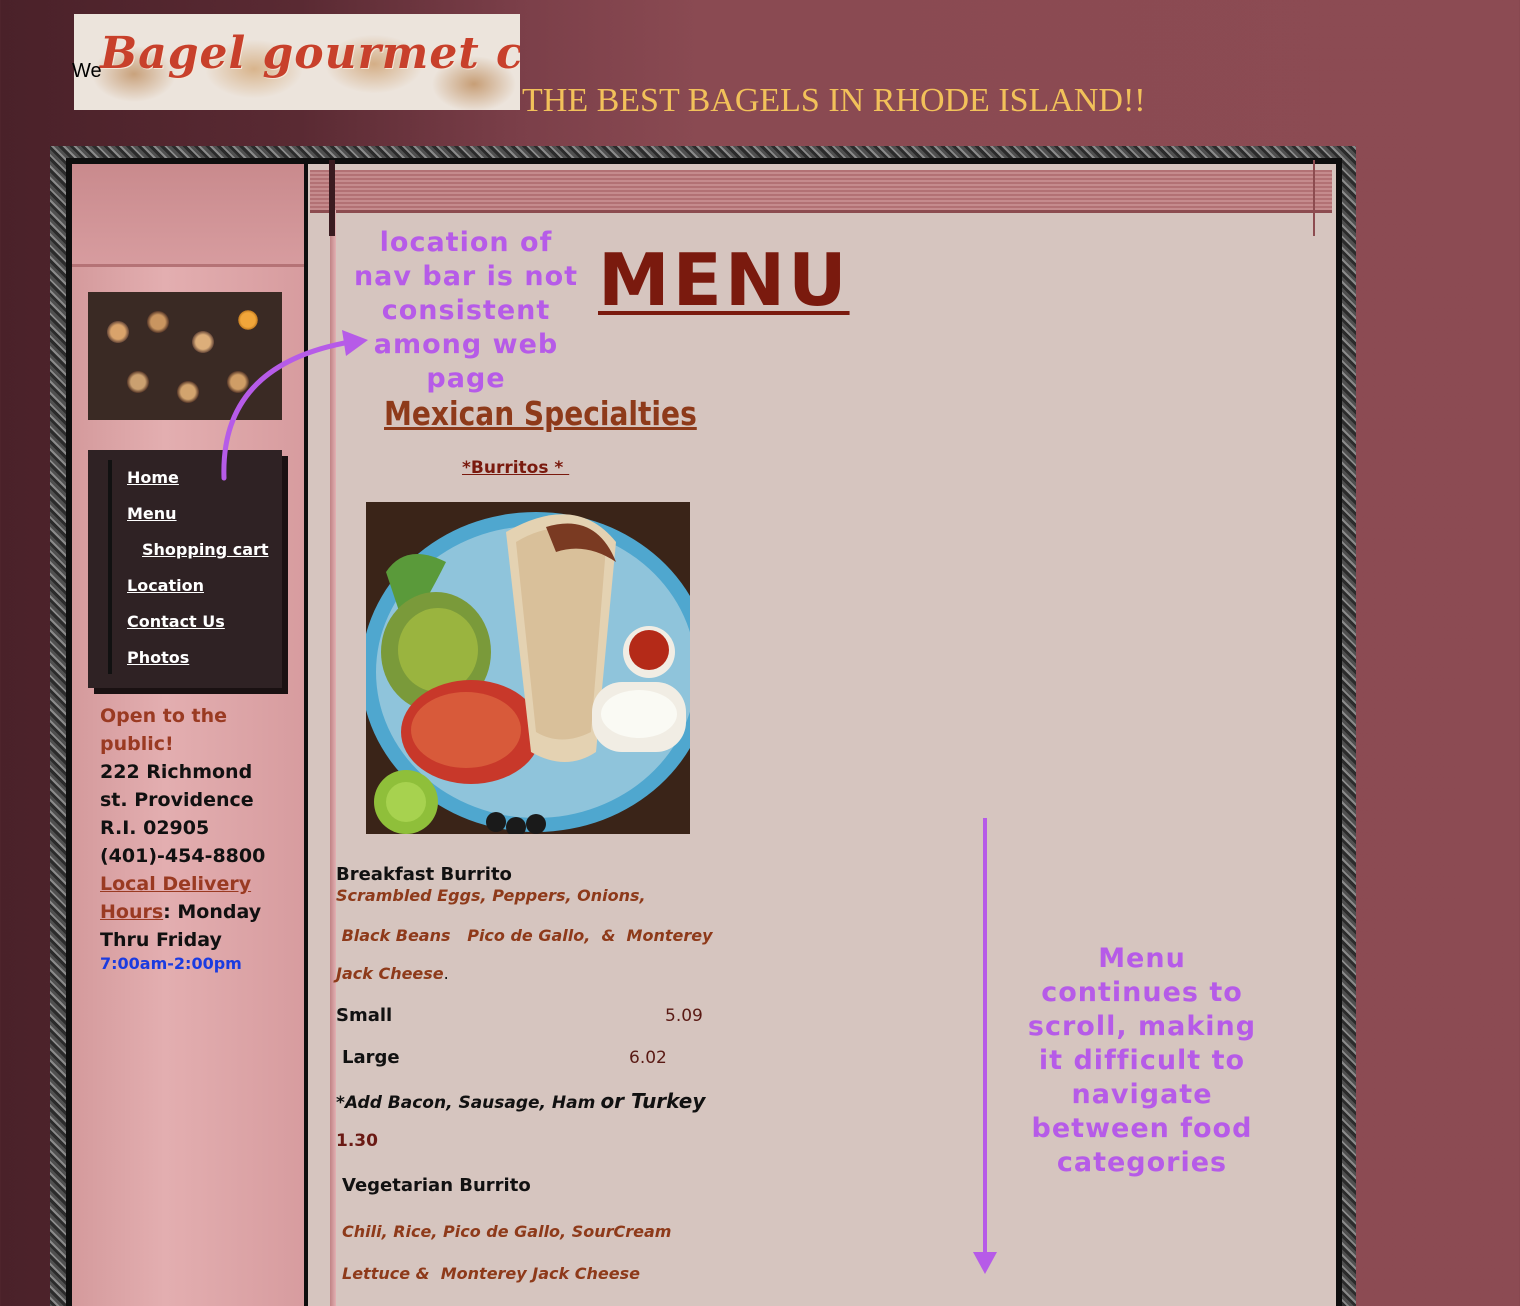  What do you see at coordinates (834, 100) in the screenshot?
I see `site-tagline: THE BEST BAGELS IN RHODE ISLAND!!` at bounding box center [834, 100].